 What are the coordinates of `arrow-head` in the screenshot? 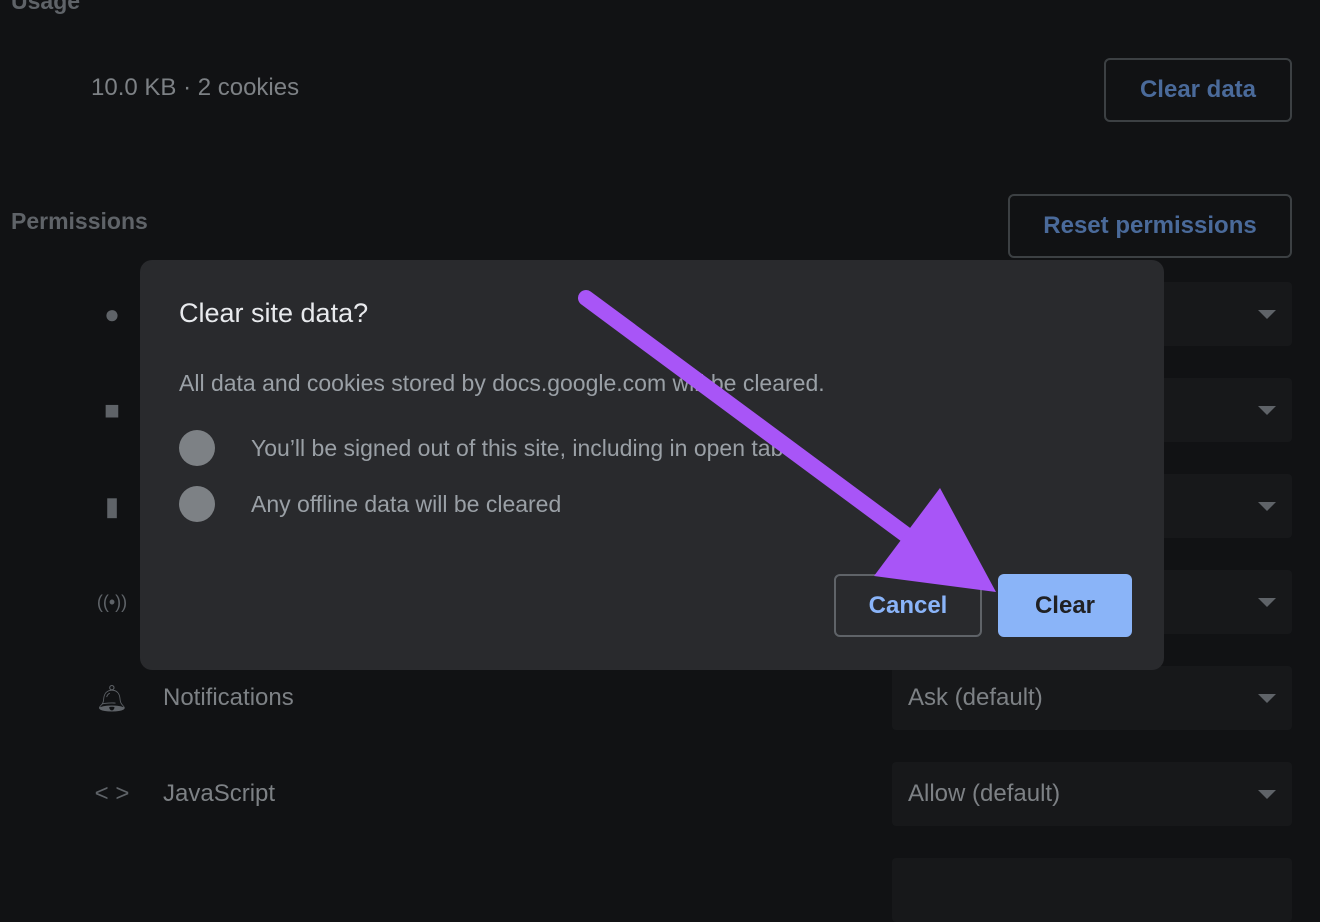 It's located at (935, 540).